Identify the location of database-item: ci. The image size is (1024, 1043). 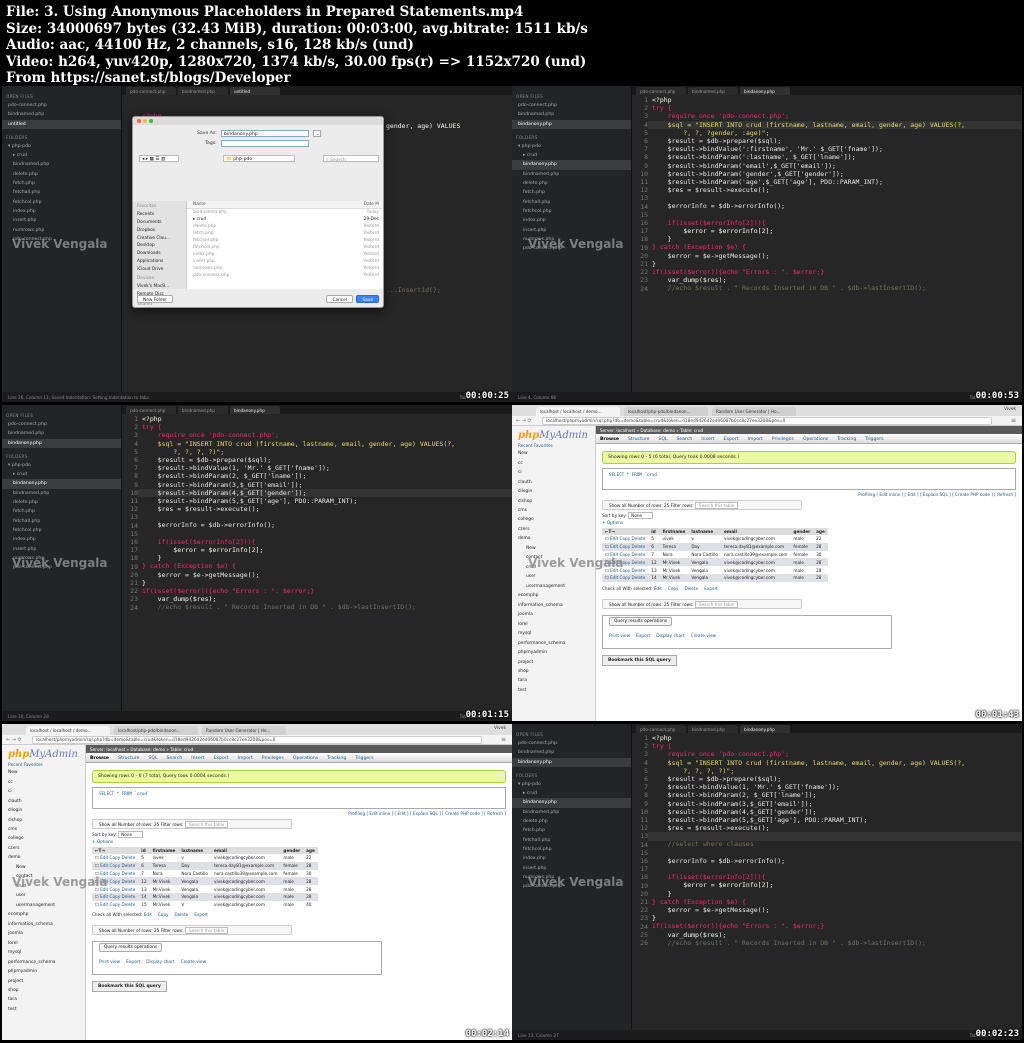
(43, 791).